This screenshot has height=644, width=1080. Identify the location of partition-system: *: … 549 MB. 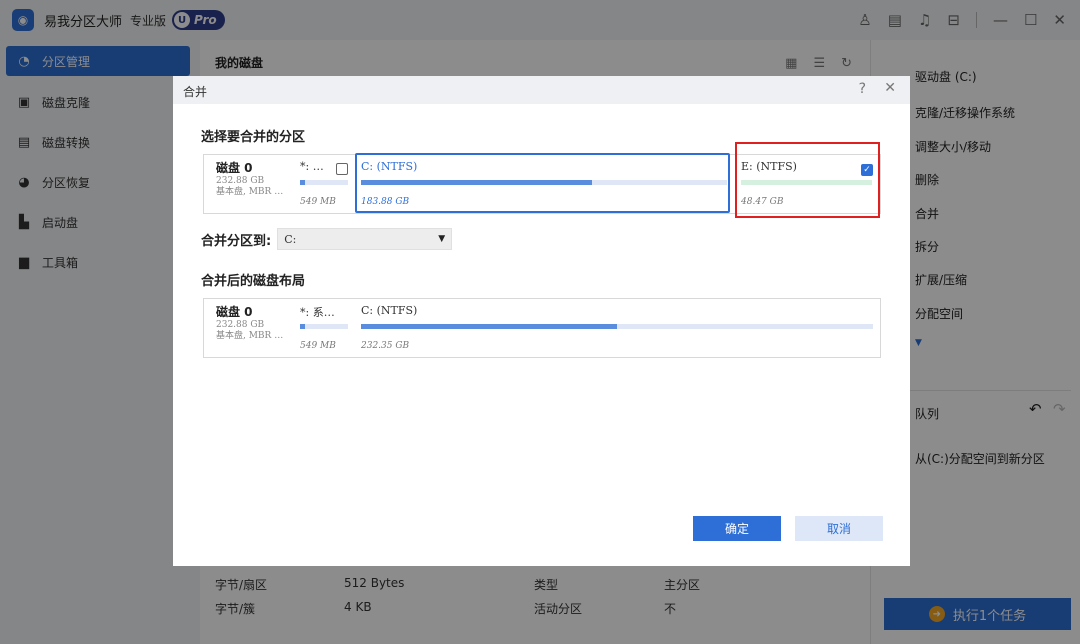
(325, 184).